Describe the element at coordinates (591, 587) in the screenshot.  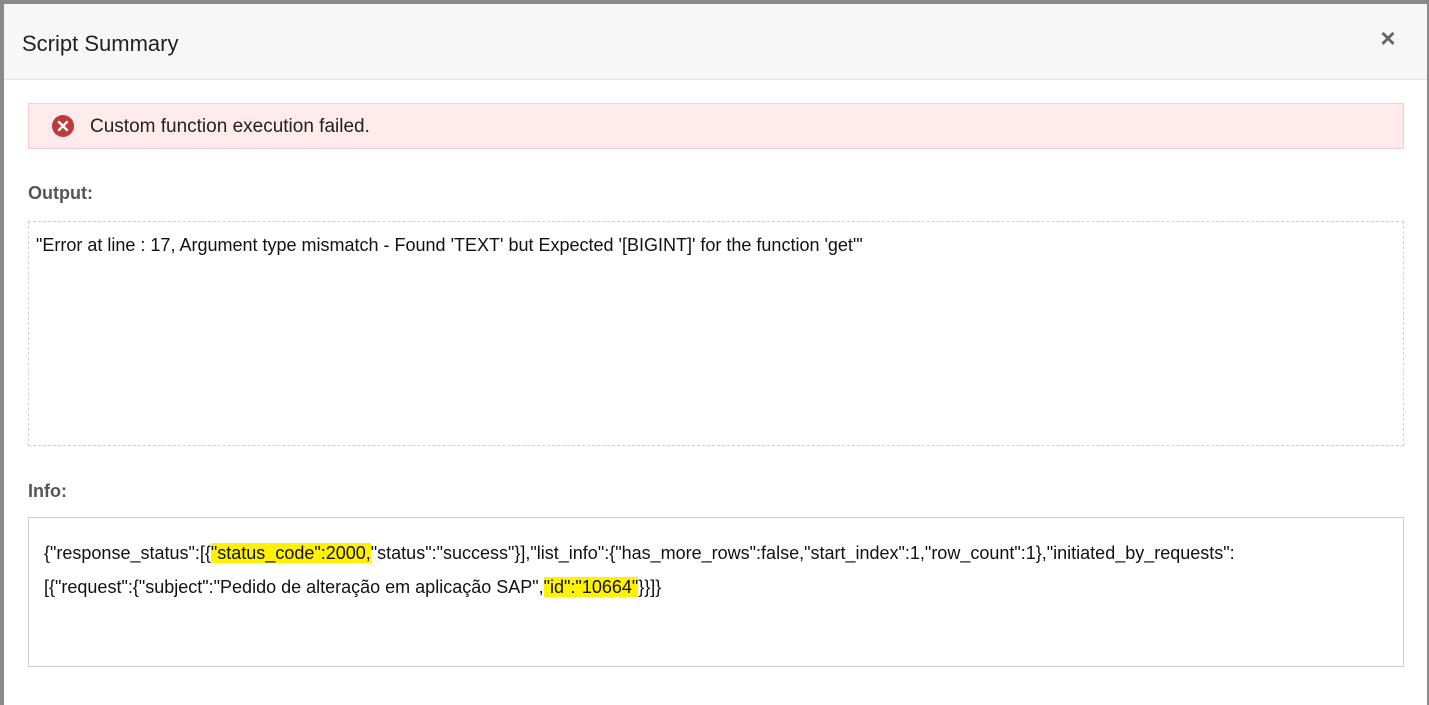
I see `highlighted-id: "id":"10664"` at that location.